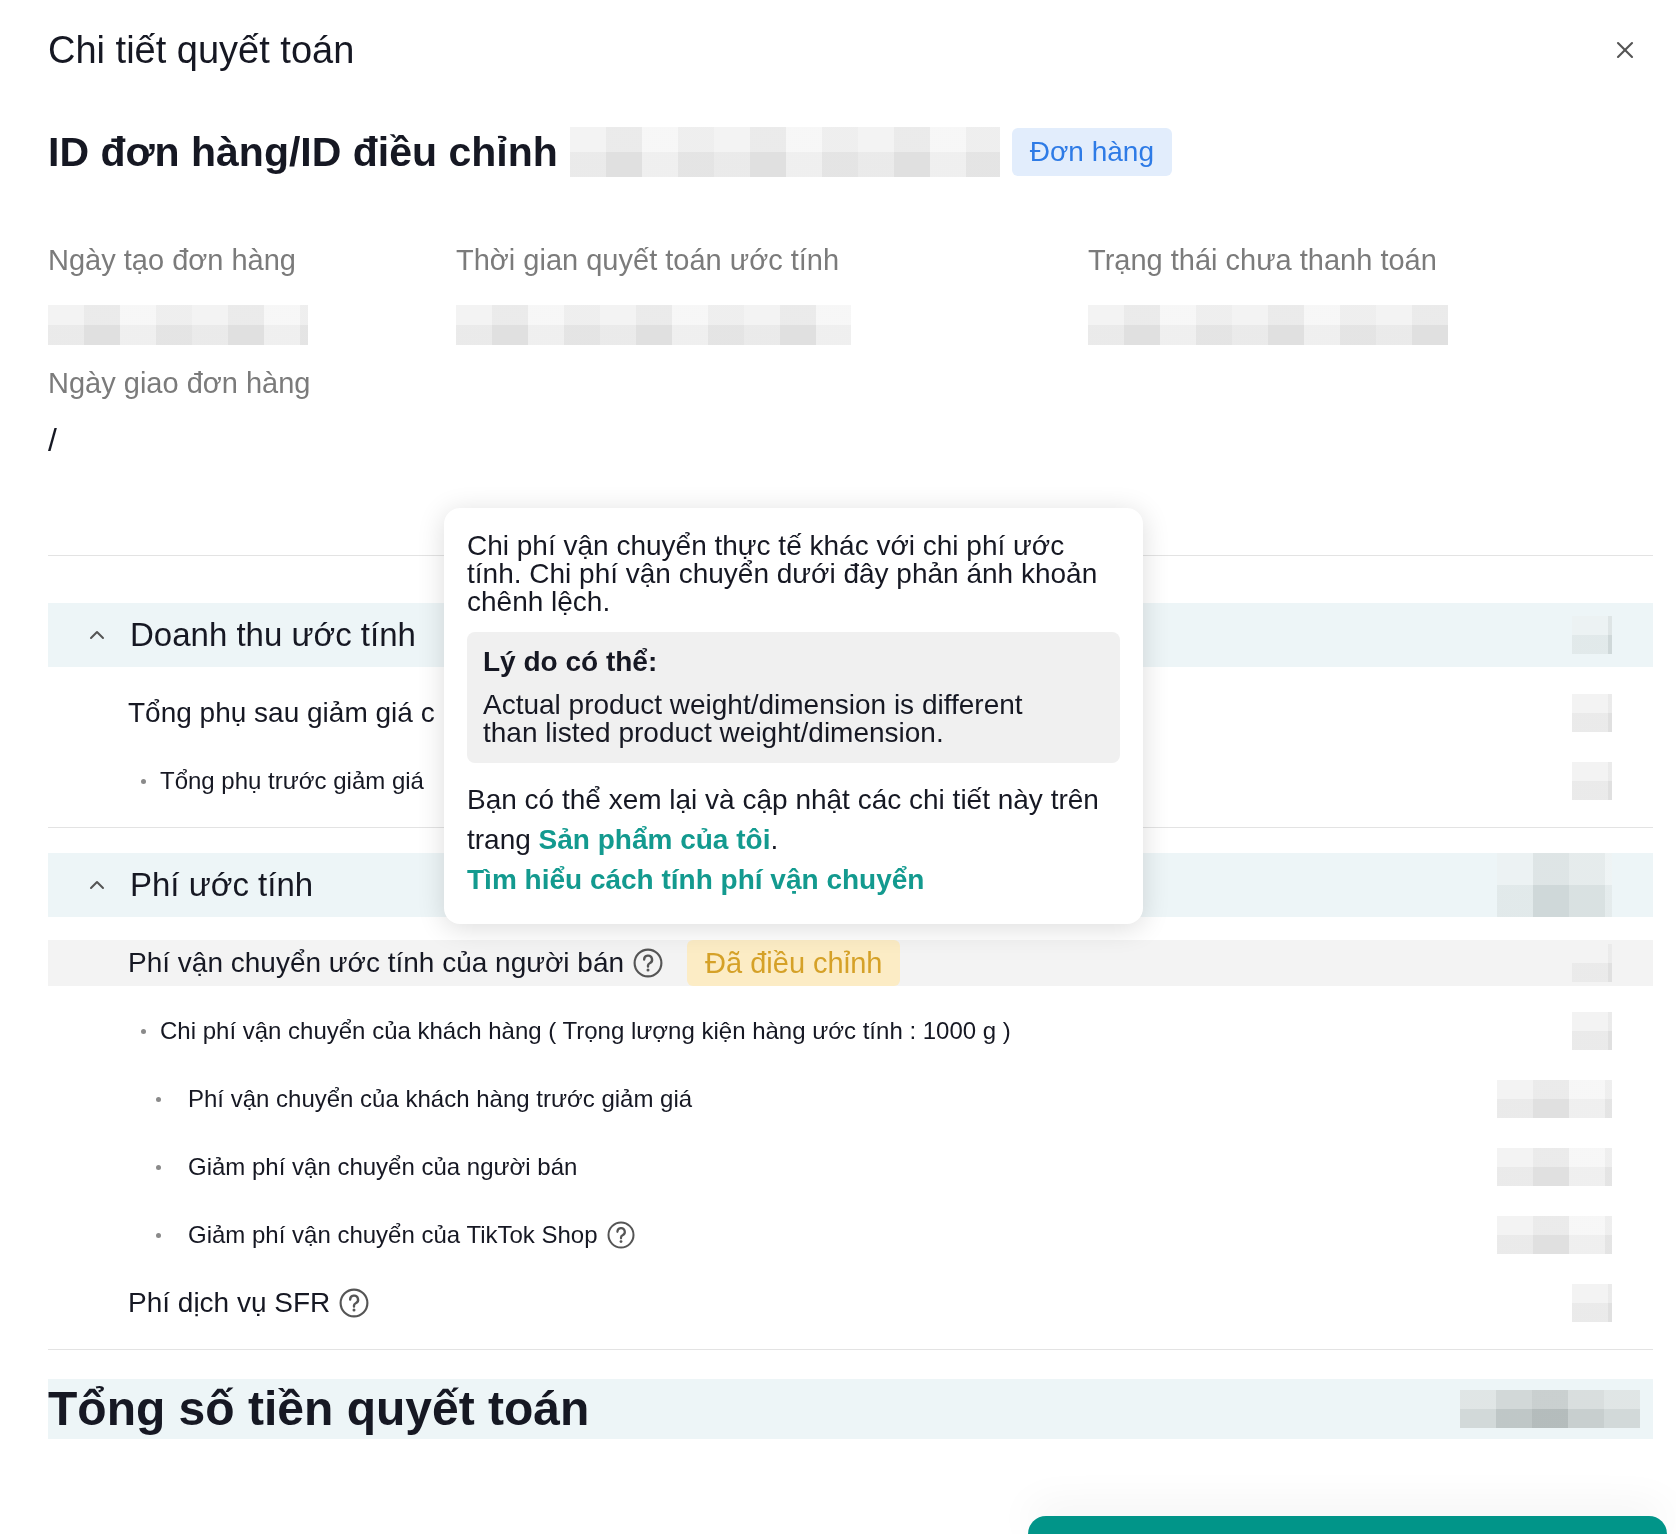 This screenshot has width=1676, height=1534. What do you see at coordinates (1262, 260) in the screenshot?
I see `field-label: Trạng thái chưa thanh toán` at bounding box center [1262, 260].